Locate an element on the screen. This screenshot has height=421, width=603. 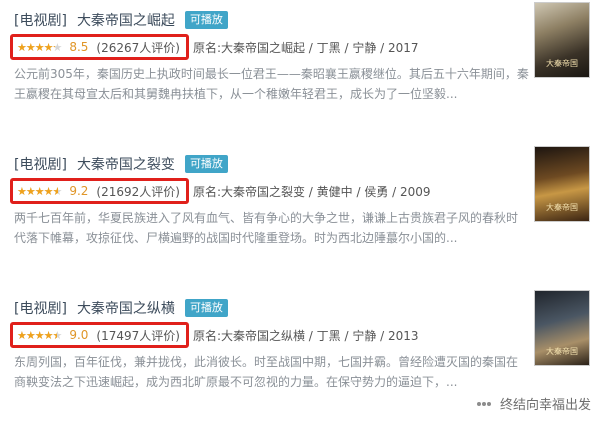
rating-highlight-box: ★★★★★★★★★★ 9.0 (17497人评价) is located at coordinates (99, 335).